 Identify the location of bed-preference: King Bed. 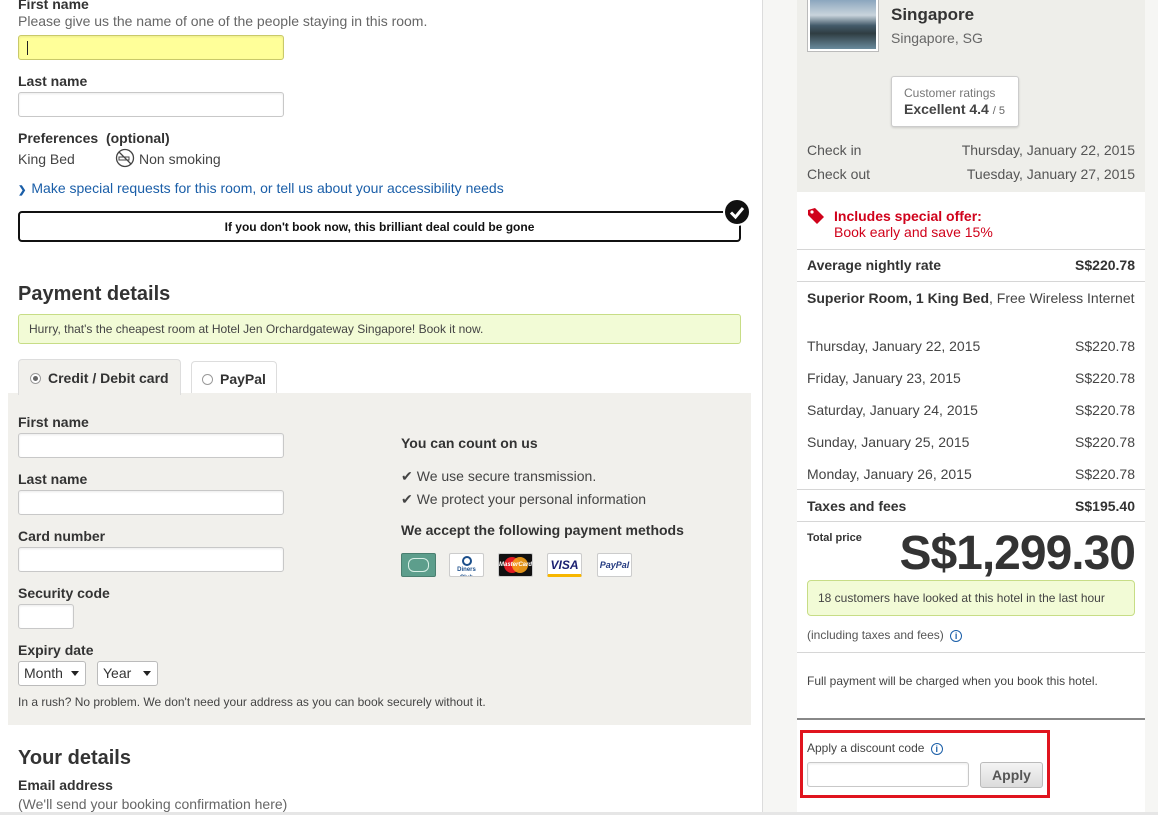
(46, 159).